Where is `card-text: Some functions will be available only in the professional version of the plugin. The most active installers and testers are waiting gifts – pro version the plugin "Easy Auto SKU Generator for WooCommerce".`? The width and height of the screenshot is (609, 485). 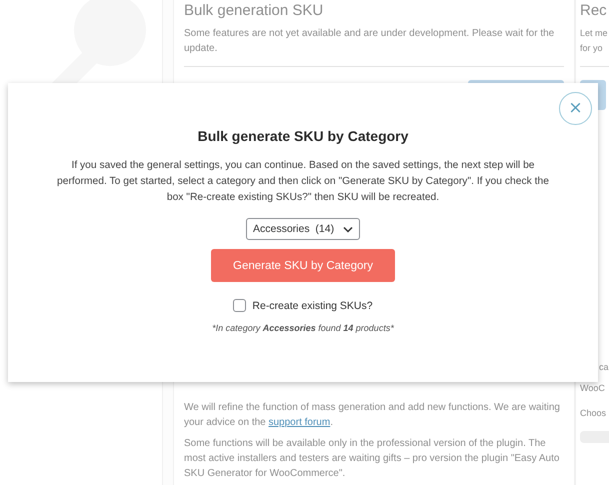 card-text: Some functions will be available only in the professional version of the plugin. The most active installers and testers are waiting gifts – pro version the plugin "Easy Auto SKU Generator for WooCommerce". is located at coordinates (372, 459).